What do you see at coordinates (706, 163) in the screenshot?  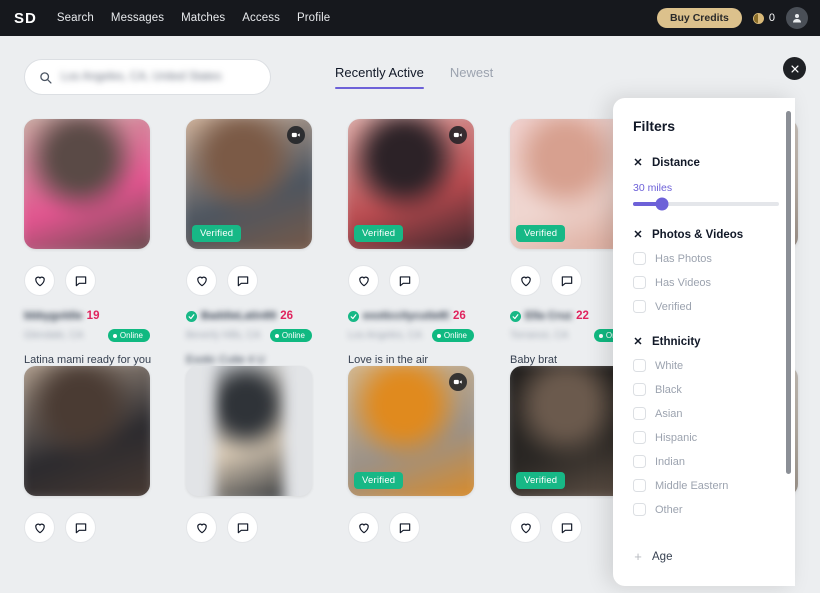 I see `filter-section-distance: ✕ Distance` at bounding box center [706, 163].